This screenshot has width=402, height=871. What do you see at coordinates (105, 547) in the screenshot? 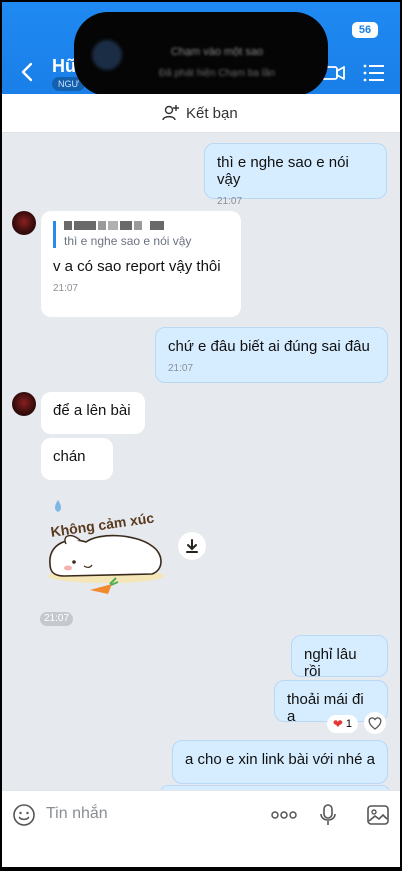
I see `sticker-bunny: Không cảm xúc` at bounding box center [105, 547].